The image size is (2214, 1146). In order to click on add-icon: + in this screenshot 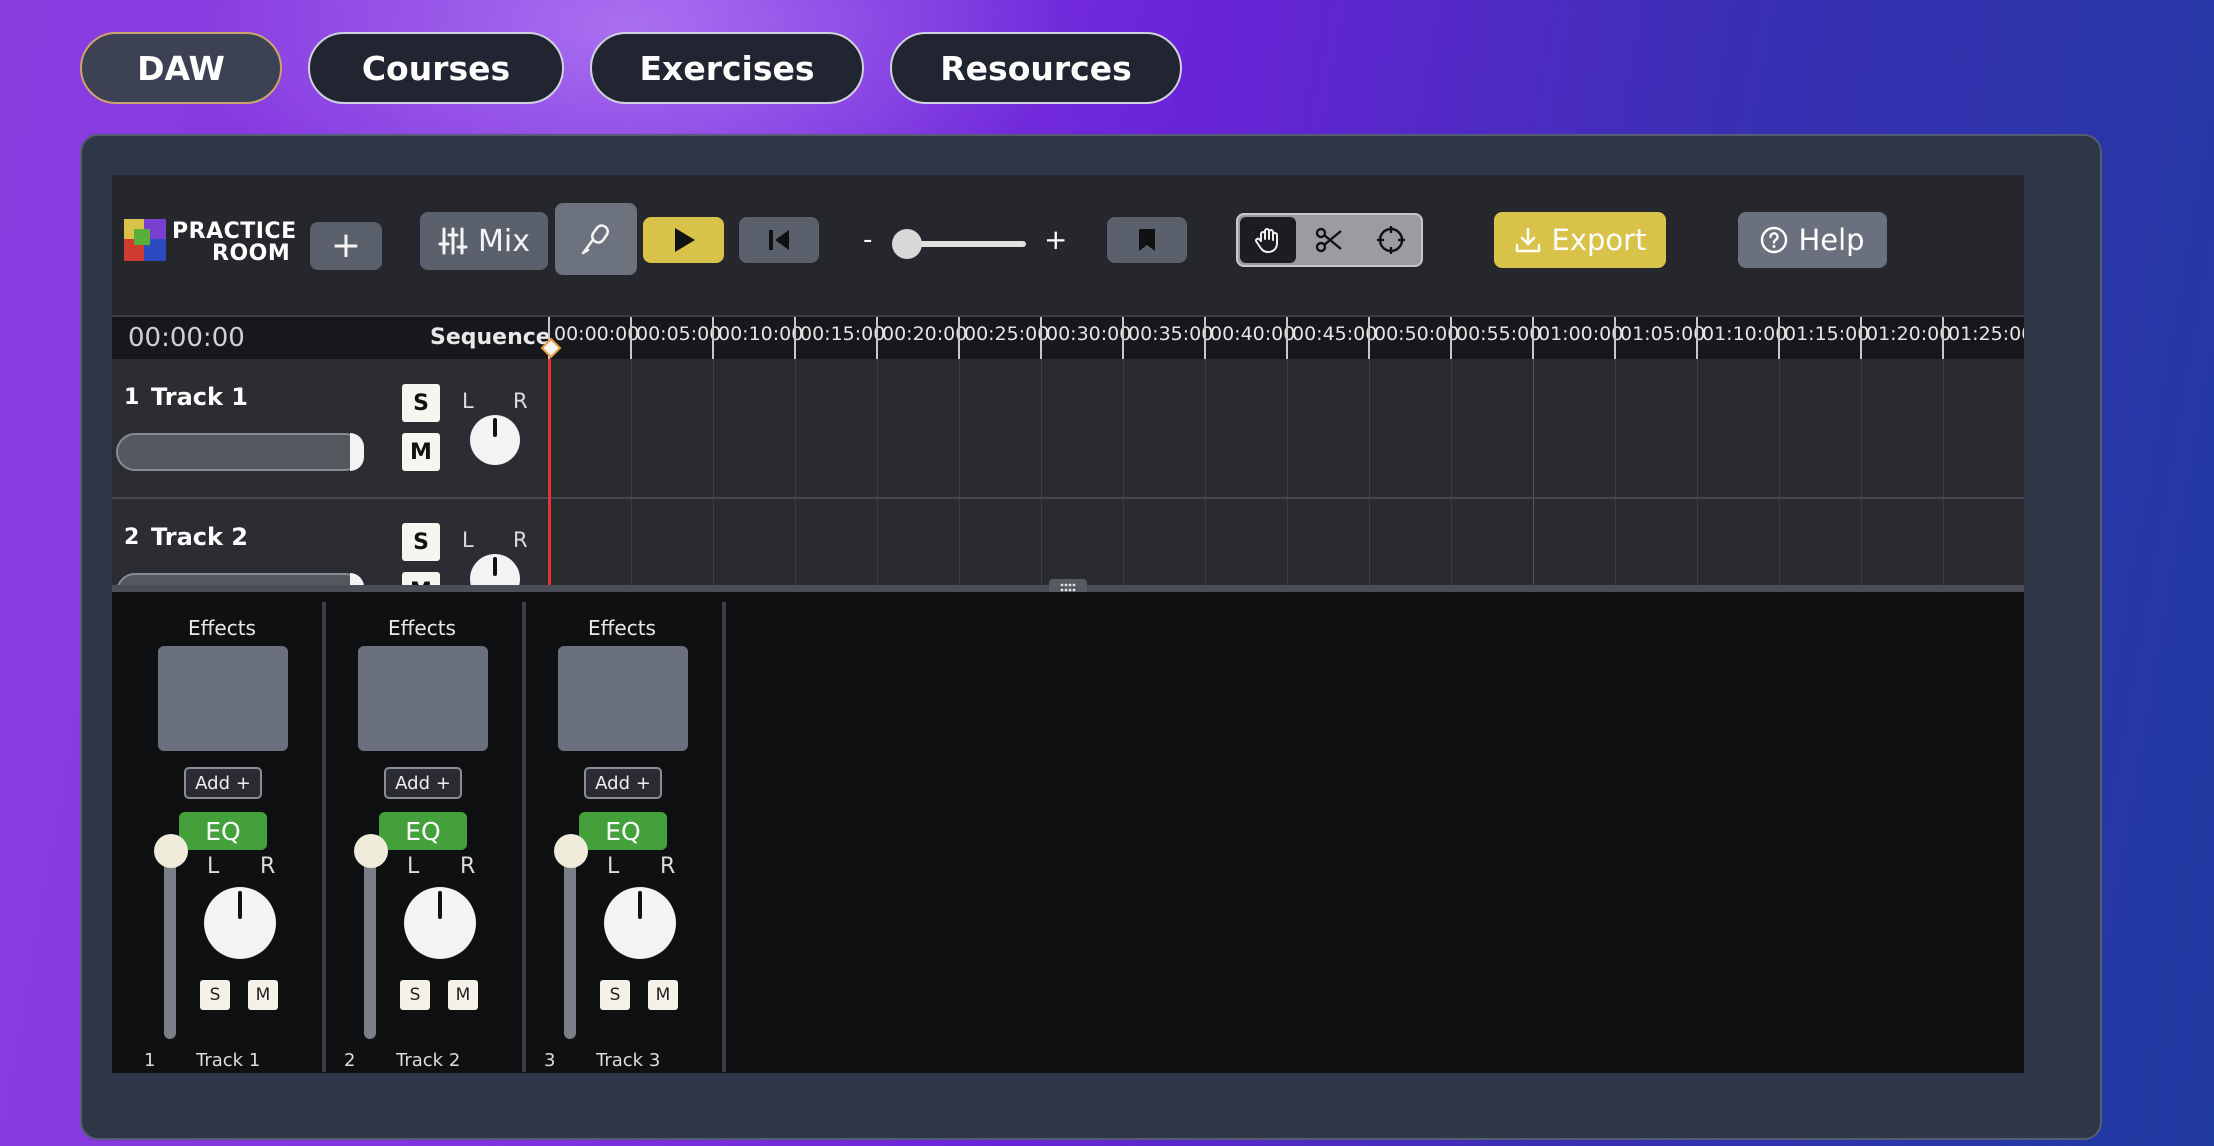, I will do `click(346, 245)`.